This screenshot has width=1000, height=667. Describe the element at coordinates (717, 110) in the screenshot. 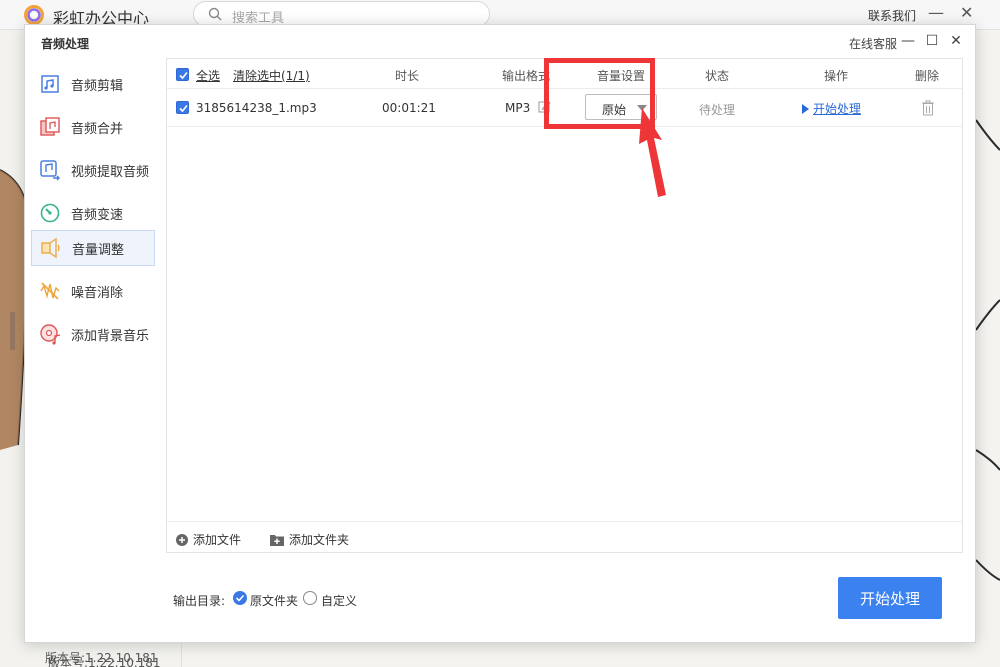

I see `status-label: 待处理` at that location.